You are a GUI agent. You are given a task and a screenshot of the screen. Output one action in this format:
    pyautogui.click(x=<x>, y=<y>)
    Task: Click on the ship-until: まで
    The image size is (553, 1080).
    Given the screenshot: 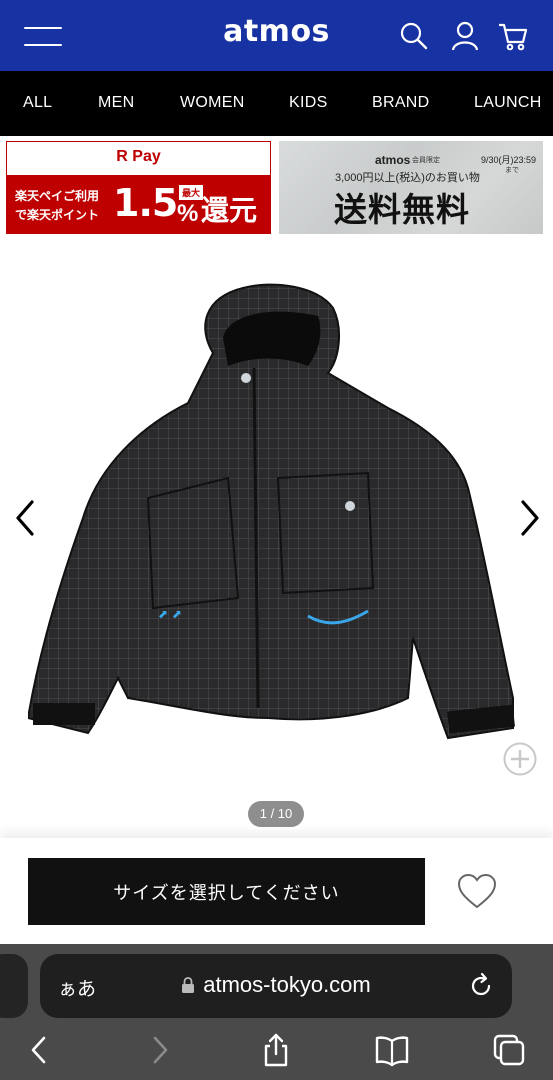 What is the action you would take?
    pyautogui.click(x=512, y=170)
    